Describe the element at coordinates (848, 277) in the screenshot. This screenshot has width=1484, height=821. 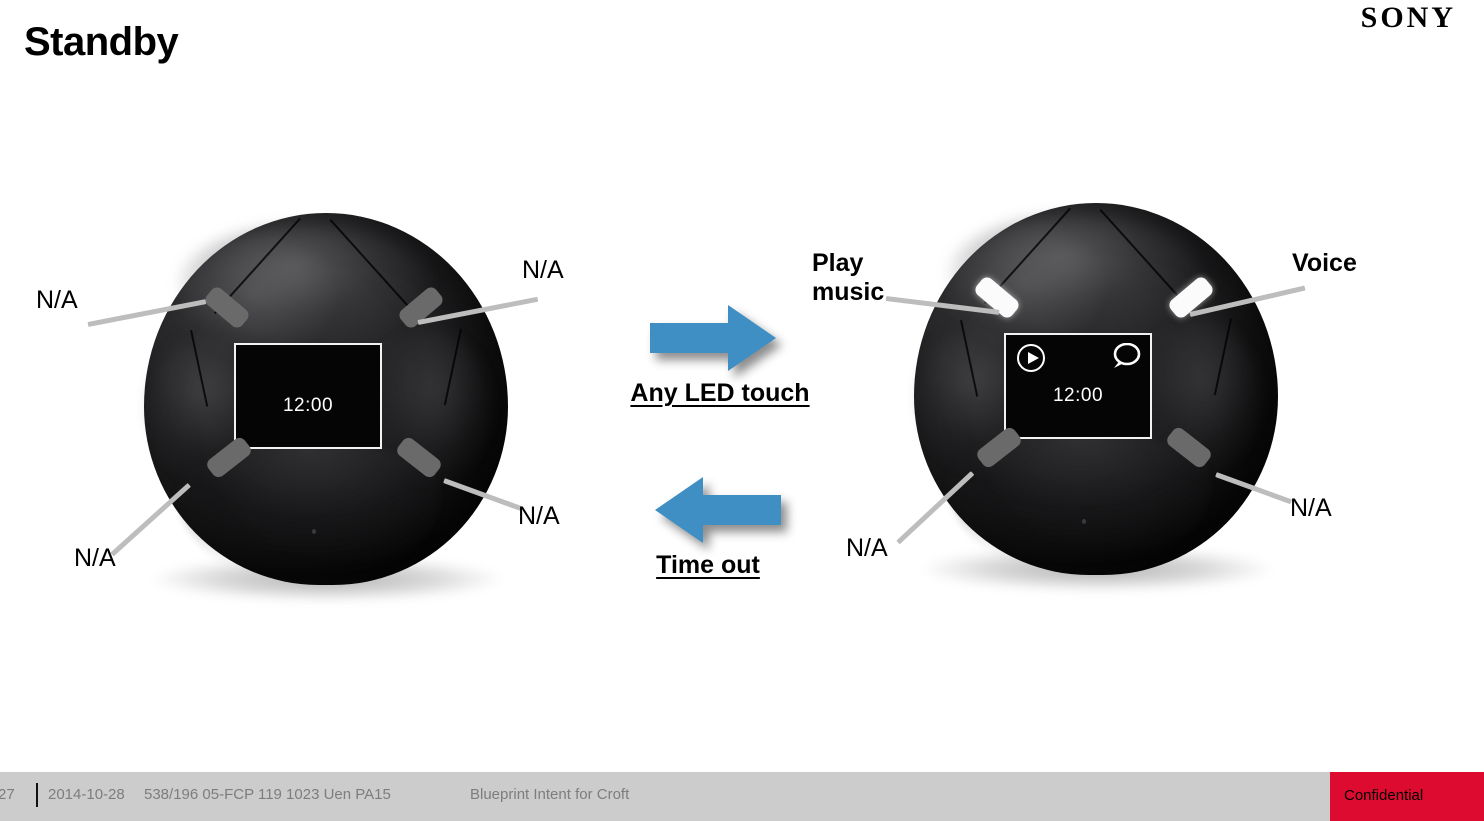
I see `callout-led-play-music: Play music` at that location.